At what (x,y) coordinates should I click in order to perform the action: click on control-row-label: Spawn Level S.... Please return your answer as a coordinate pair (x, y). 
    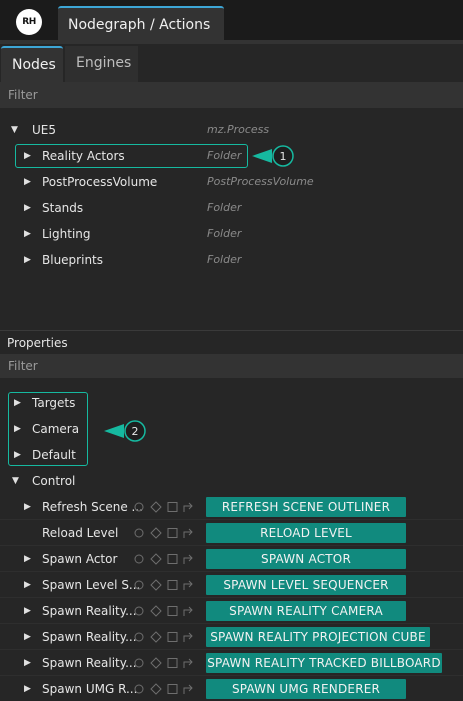
    Looking at the image, I should click on (91, 585).